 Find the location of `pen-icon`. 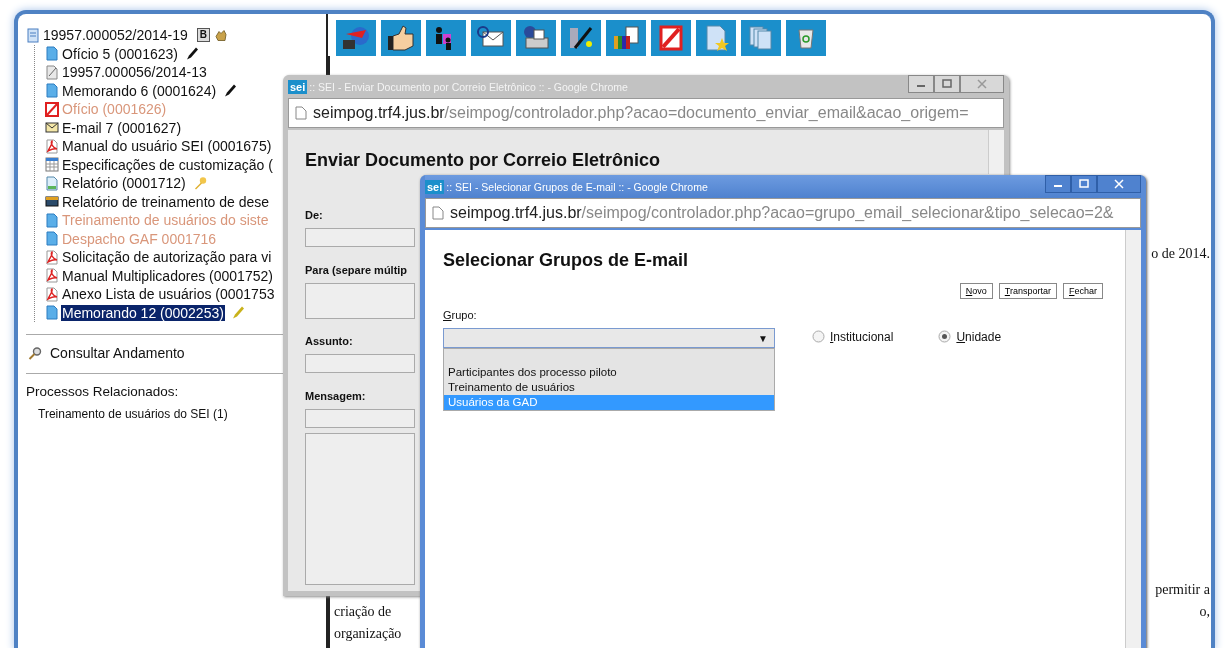

pen-icon is located at coordinates (581, 38).